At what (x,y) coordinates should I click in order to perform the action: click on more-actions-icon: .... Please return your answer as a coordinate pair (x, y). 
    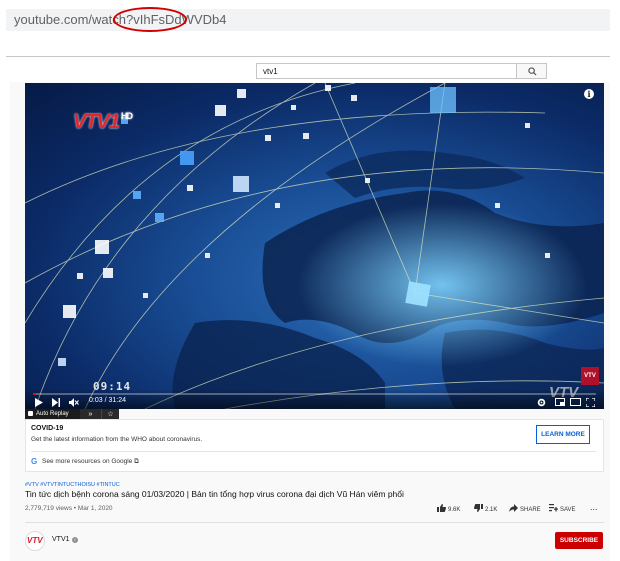
    Looking at the image, I should click on (594, 507).